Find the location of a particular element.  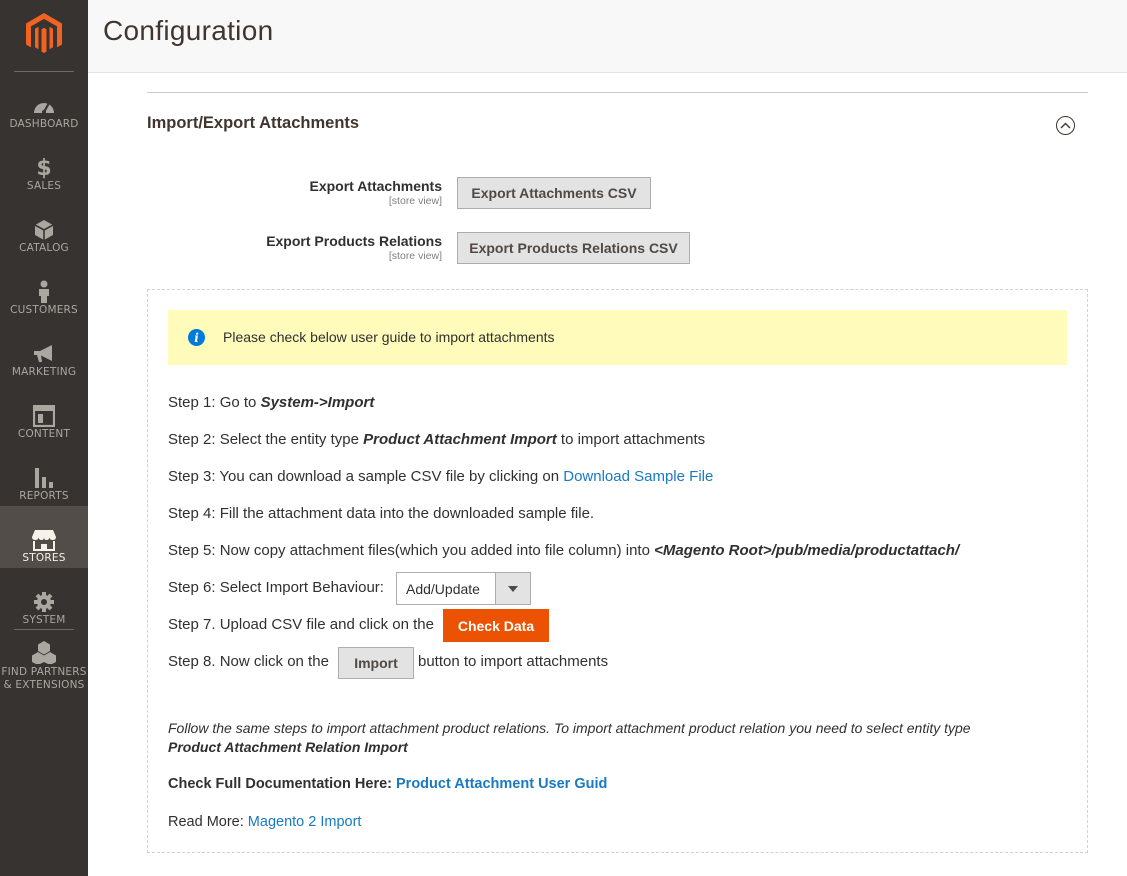

page-title: Configuration is located at coordinates (188, 30).